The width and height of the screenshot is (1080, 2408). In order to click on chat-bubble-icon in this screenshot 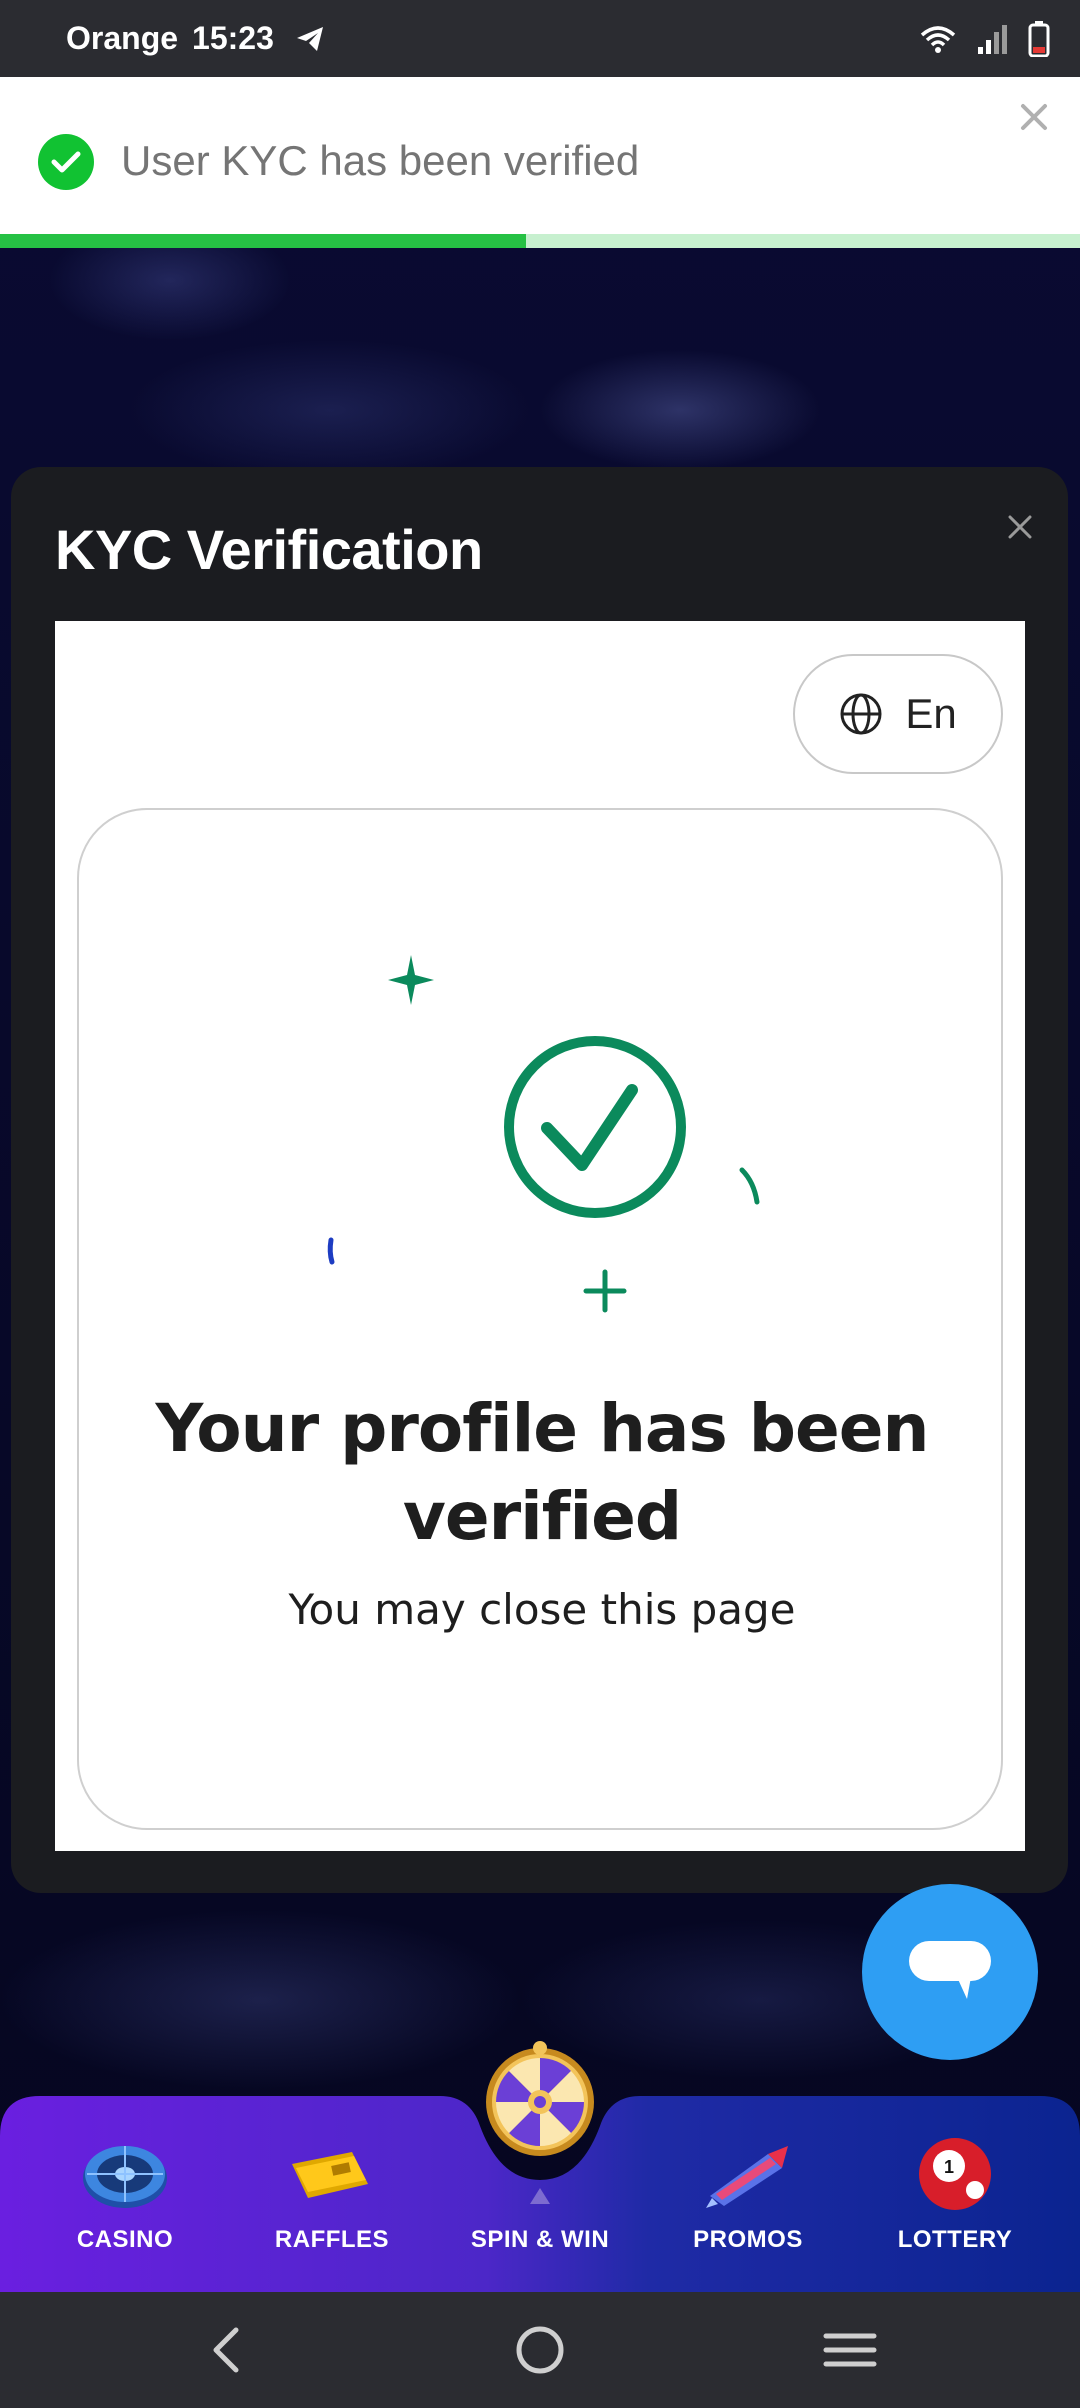, I will do `click(950, 1970)`.